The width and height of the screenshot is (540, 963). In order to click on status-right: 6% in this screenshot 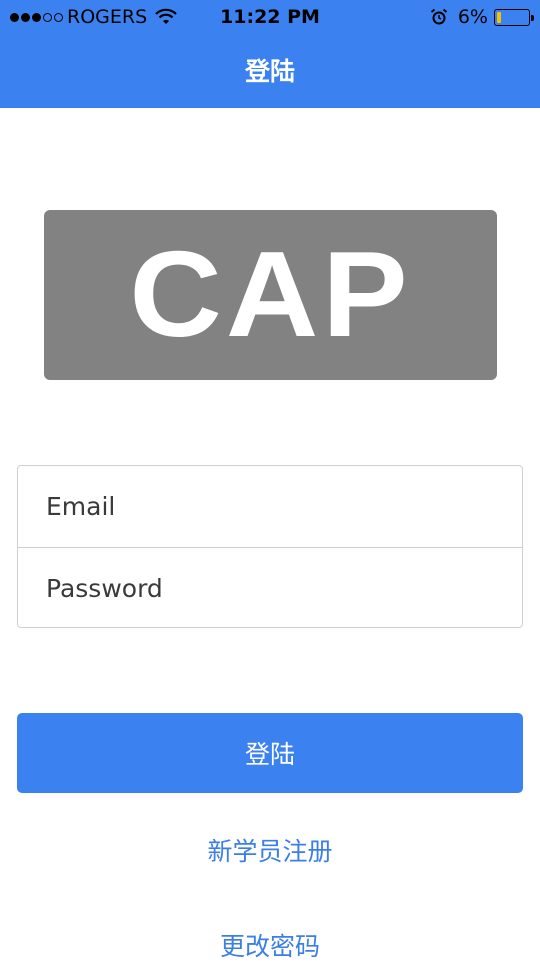, I will do `click(482, 17)`.